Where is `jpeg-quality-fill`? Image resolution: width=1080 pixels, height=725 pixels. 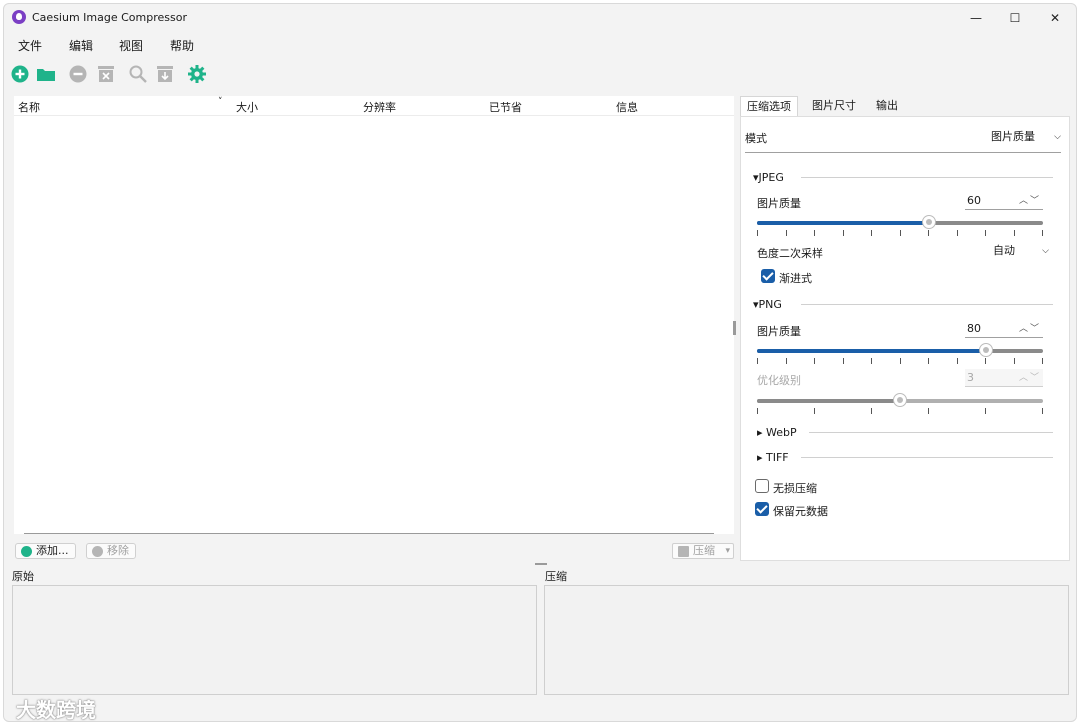 jpeg-quality-fill is located at coordinates (843, 223).